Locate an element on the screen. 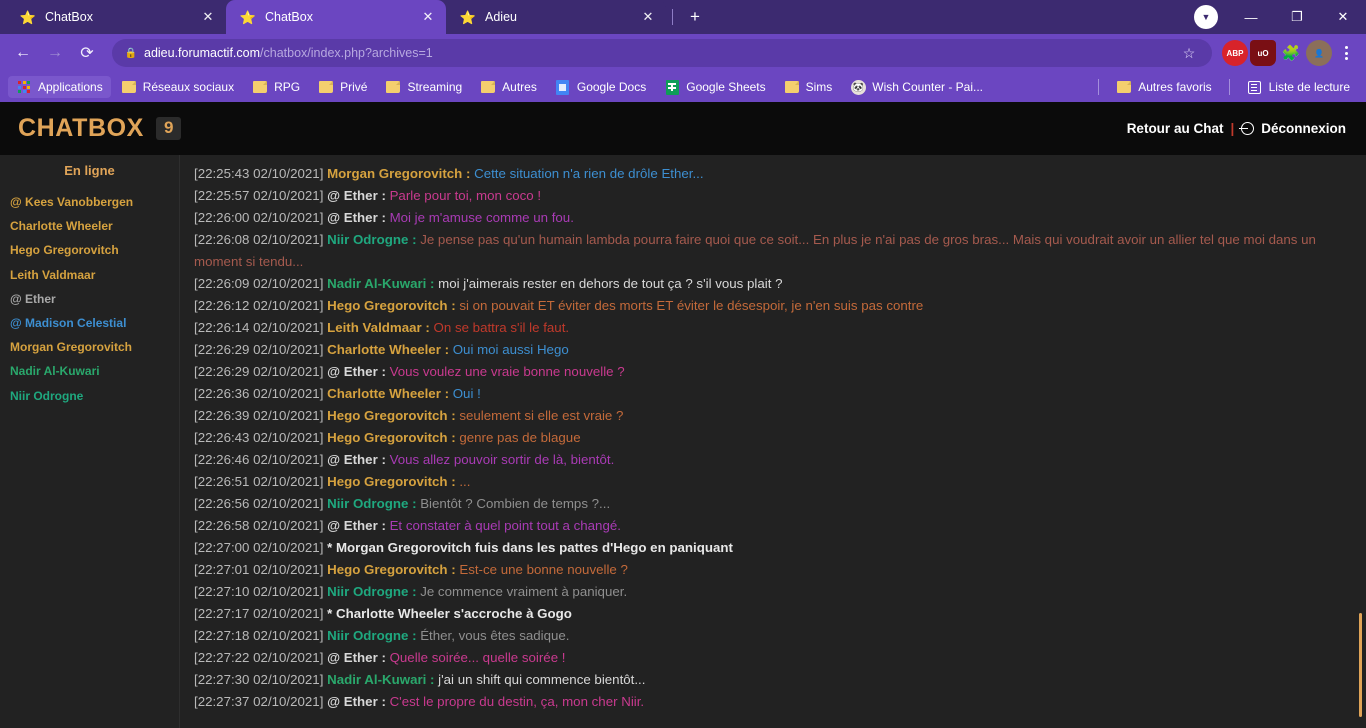 The image size is (1366, 728). avatar: 👤 is located at coordinates (1319, 53).